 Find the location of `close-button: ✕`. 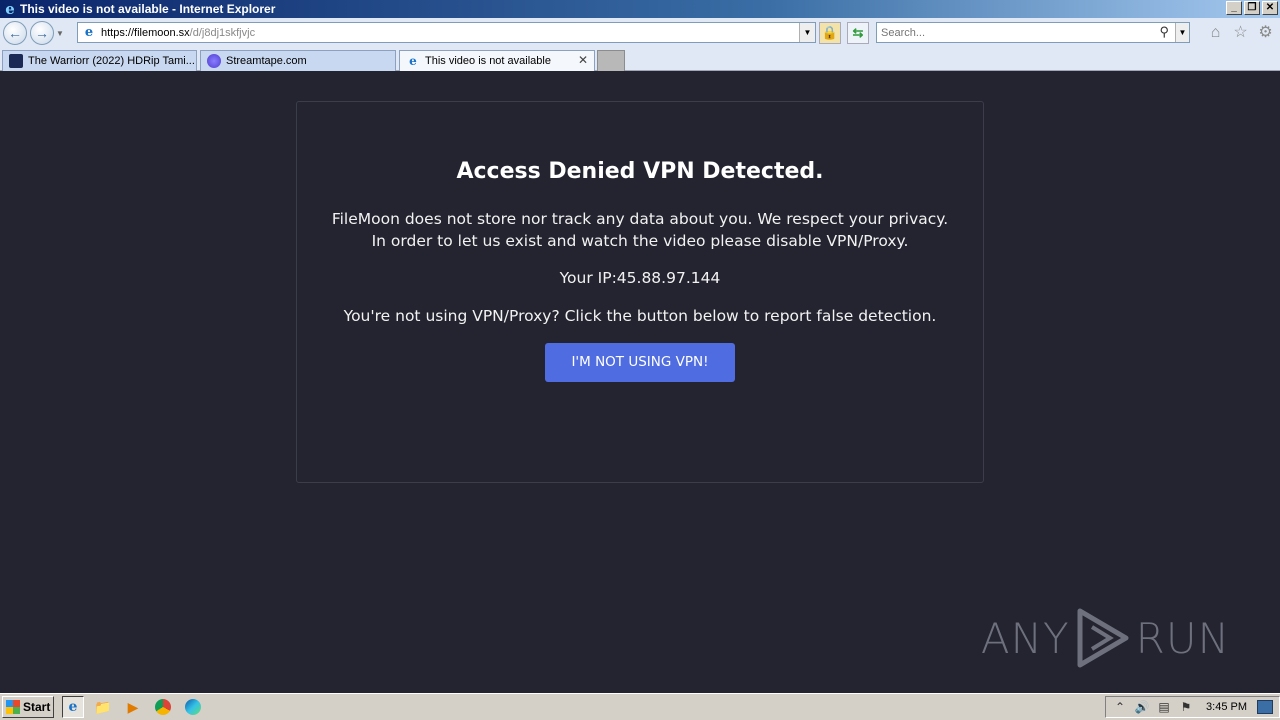

close-button: ✕ is located at coordinates (1270, 8).